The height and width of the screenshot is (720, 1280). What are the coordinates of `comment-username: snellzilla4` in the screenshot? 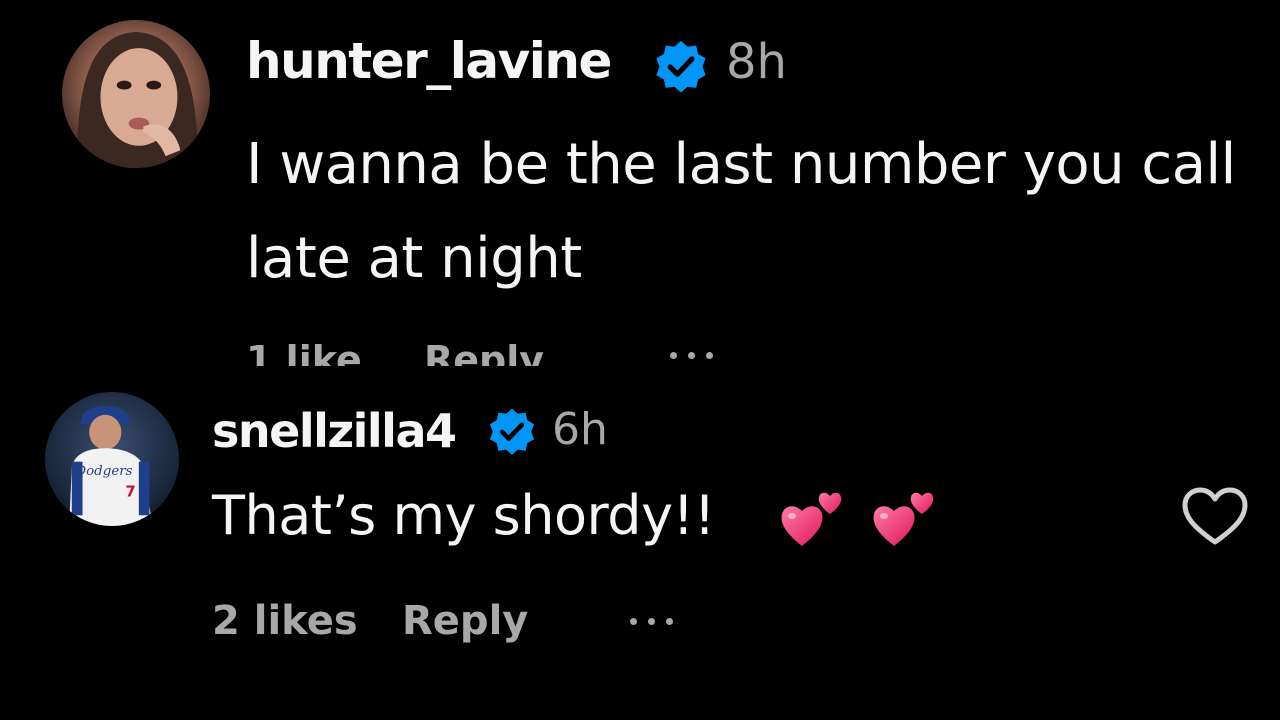 It's located at (334, 431).